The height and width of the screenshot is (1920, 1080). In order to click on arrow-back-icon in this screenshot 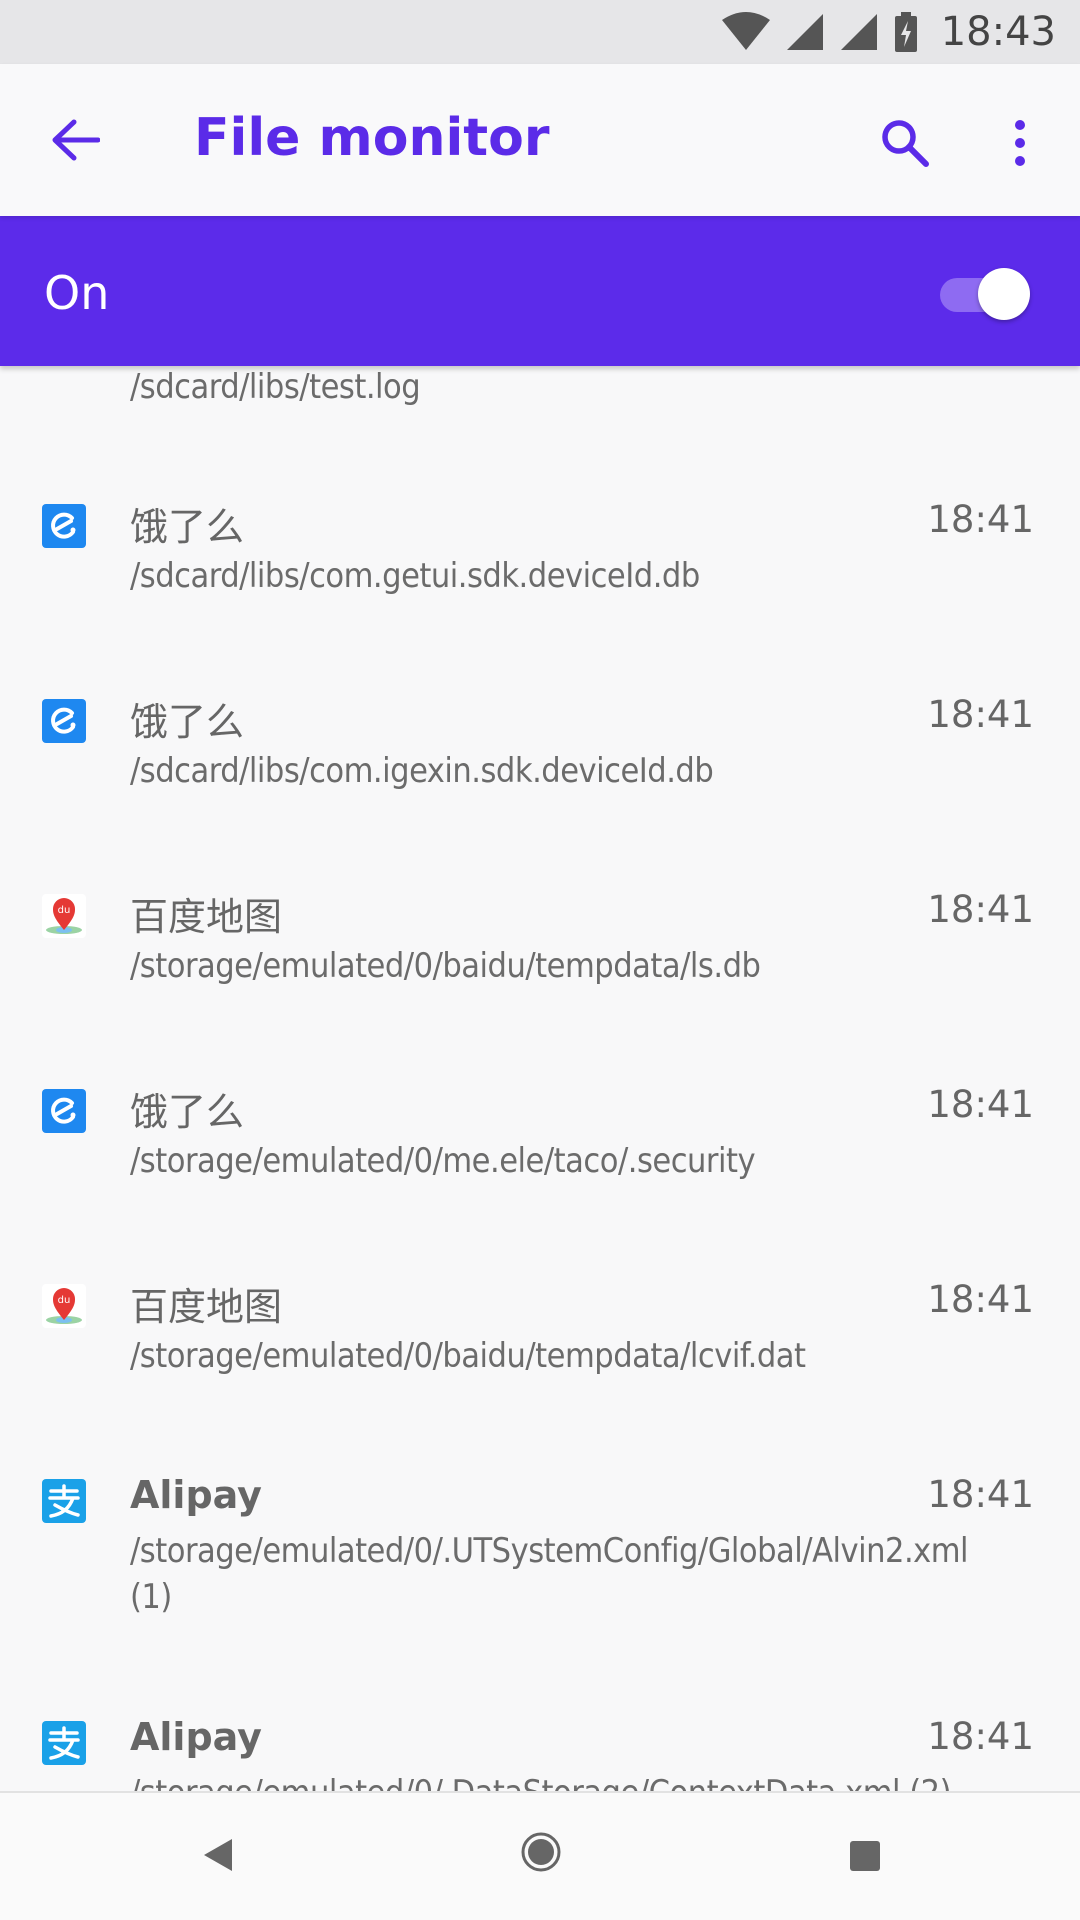, I will do `click(76, 140)`.